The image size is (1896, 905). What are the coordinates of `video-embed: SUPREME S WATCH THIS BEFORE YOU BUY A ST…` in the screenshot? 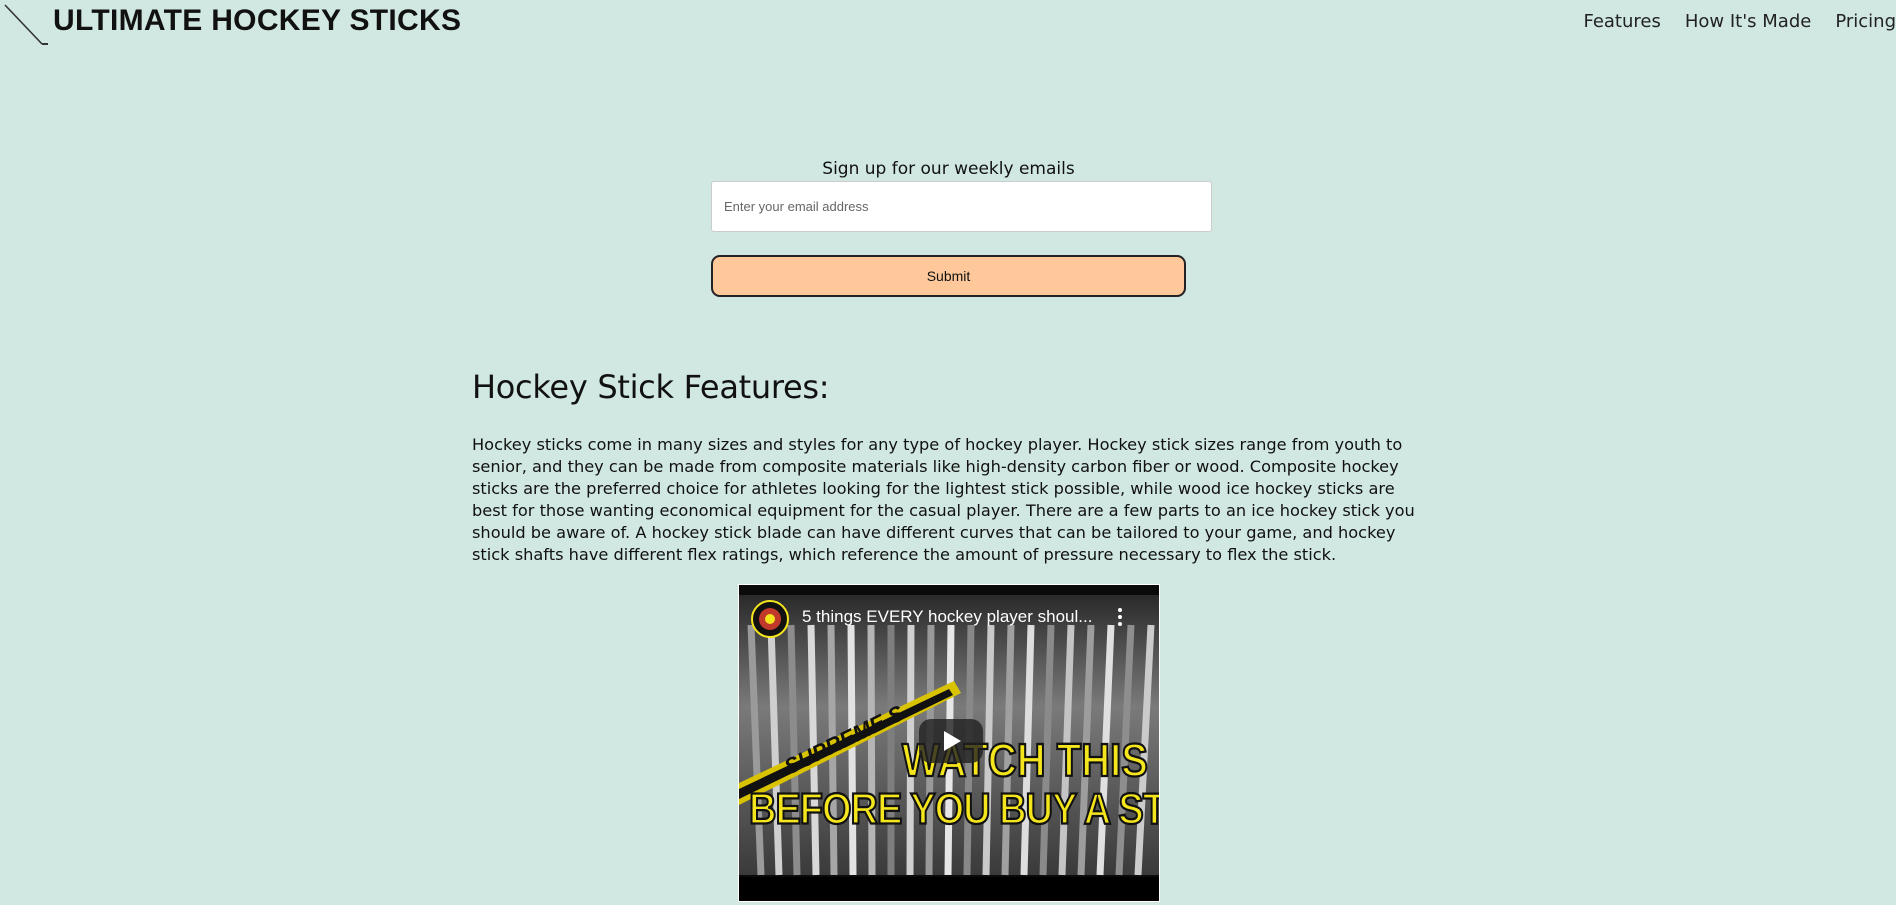 It's located at (949, 743).